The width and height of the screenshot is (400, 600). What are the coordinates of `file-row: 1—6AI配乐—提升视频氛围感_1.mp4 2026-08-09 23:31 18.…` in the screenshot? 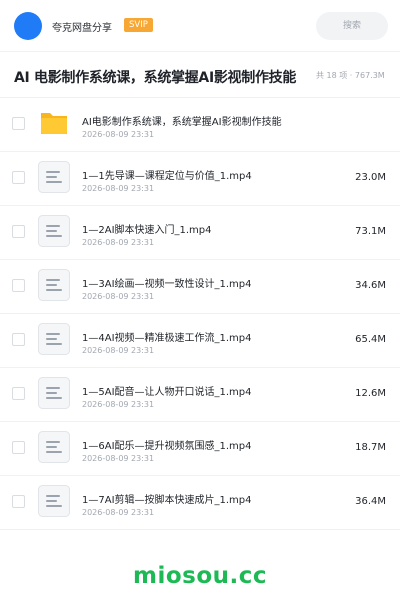 It's located at (200, 449).